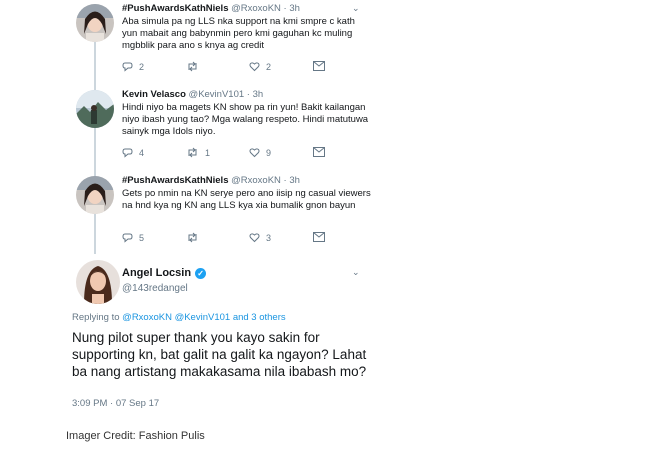  I want to click on tweet-actions: 2 2, so click(242, 68).